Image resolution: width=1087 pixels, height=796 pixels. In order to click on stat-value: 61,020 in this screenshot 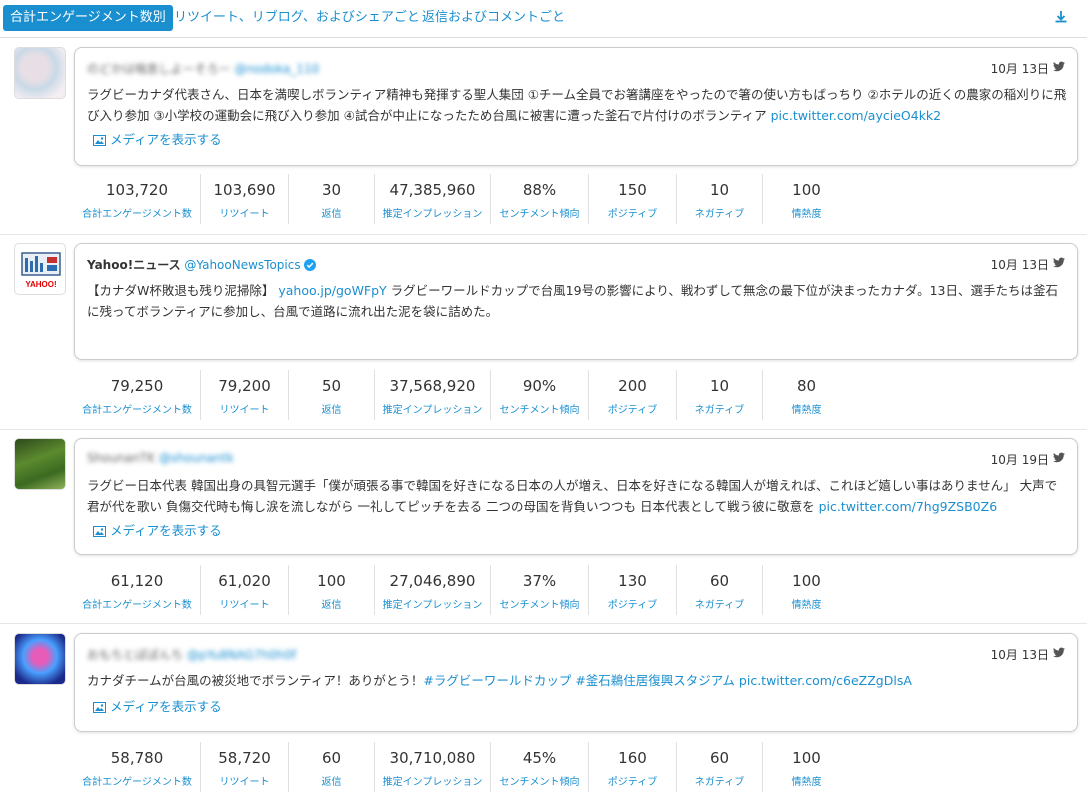, I will do `click(244, 581)`.